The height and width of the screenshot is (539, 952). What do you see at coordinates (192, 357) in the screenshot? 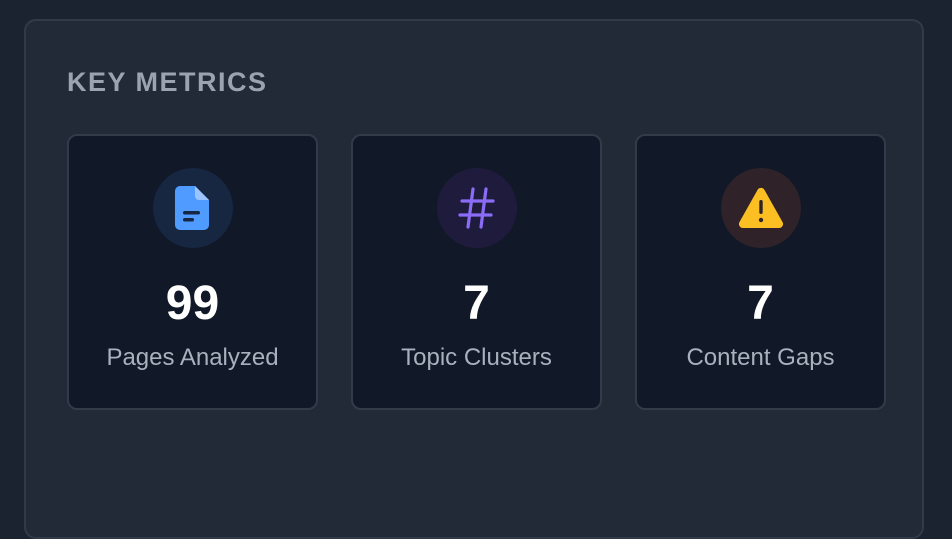
I see `metric-label: Pages Analyzed` at bounding box center [192, 357].